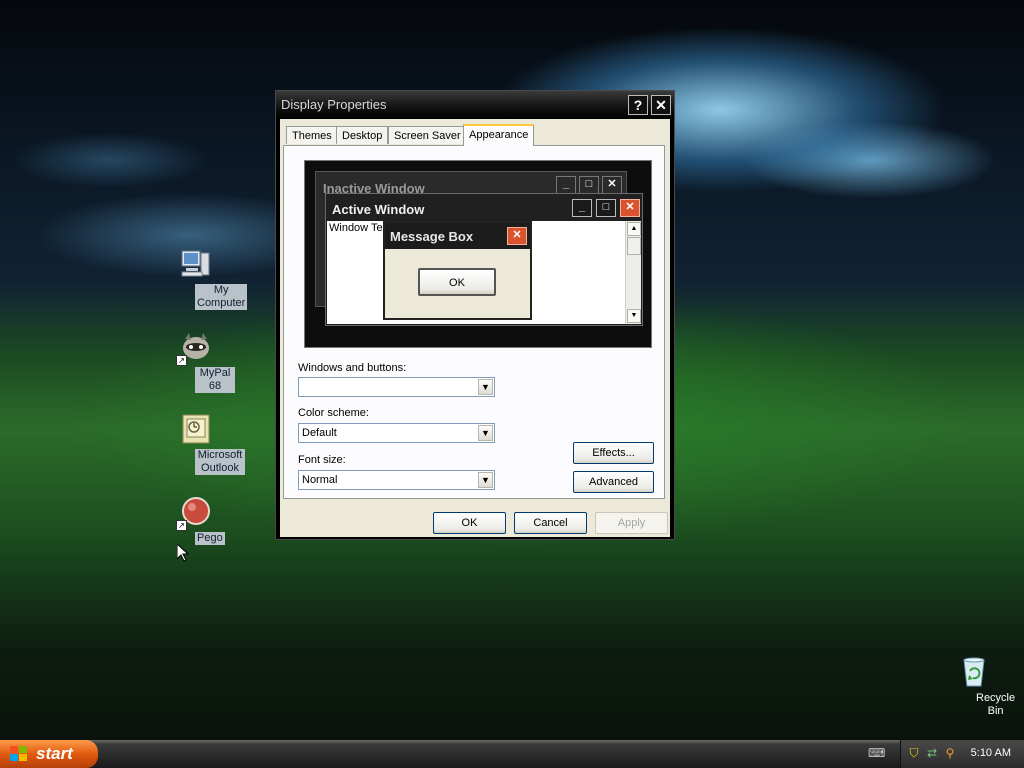 Image resolution: width=1024 pixels, height=768 pixels. Describe the element at coordinates (396, 480) in the screenshot. I see `font-size-select: Normal ▼` at that location.